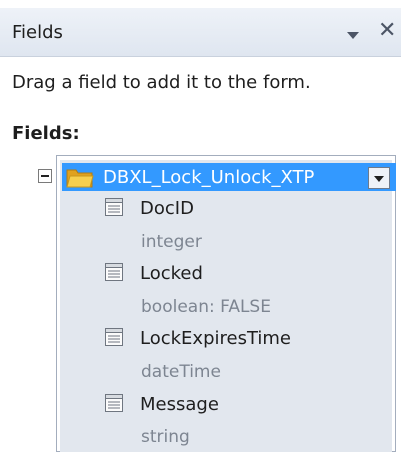 Image resolution: width=401 pixels, height=462 pixels. What do you see at coordinates (46, 133) in the screenshot?
I see `fields-section-label: Fields:` at bounding box center [46, 133].